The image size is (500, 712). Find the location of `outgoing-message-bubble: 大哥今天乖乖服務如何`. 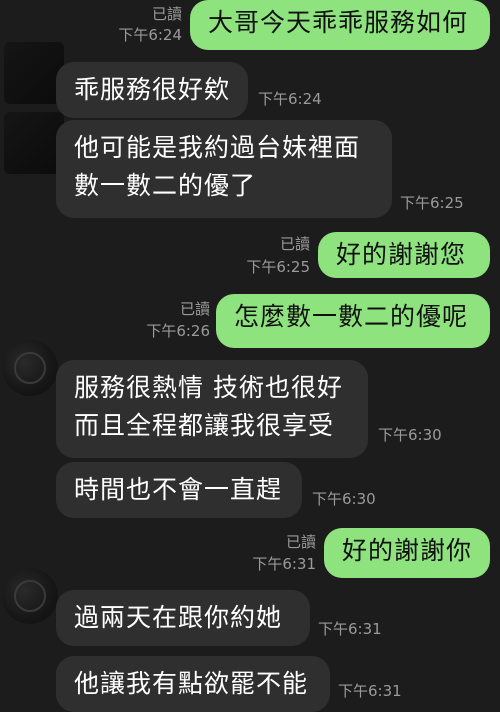

outgoing-message-bubble: 大哥今天乖乖服務如何 is located at coordinates (340, 25).